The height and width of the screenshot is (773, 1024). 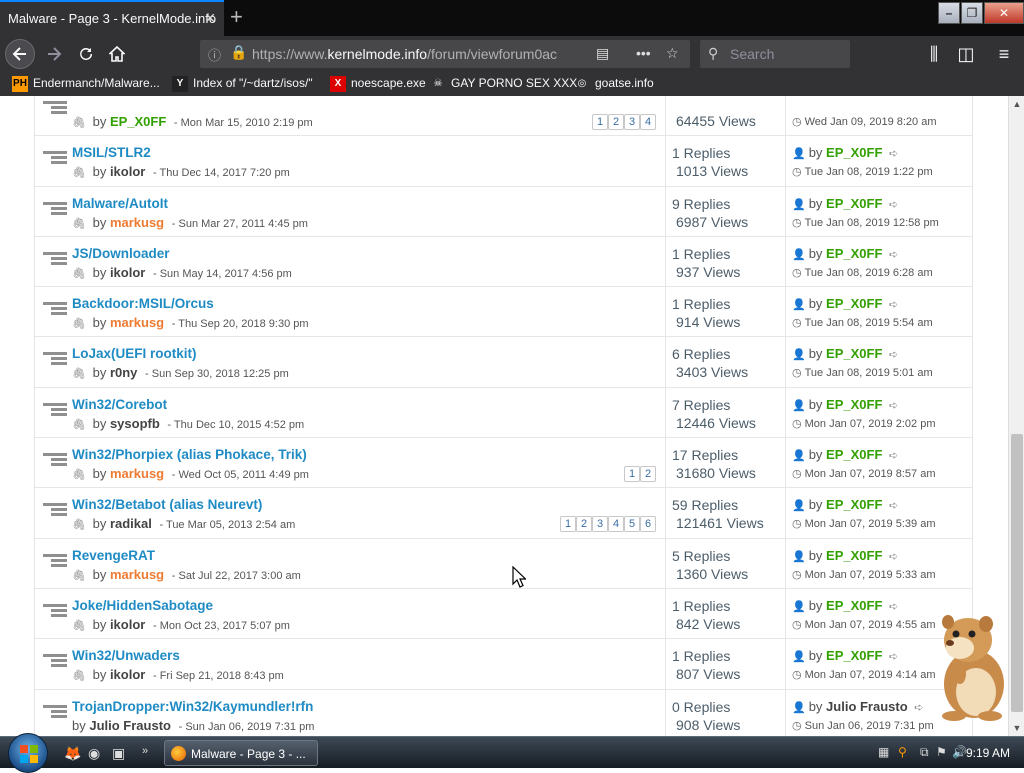 What do you see at coordinates (20, 54) in the screenshot?
I see `back-button` at bounding box center [20, 54].